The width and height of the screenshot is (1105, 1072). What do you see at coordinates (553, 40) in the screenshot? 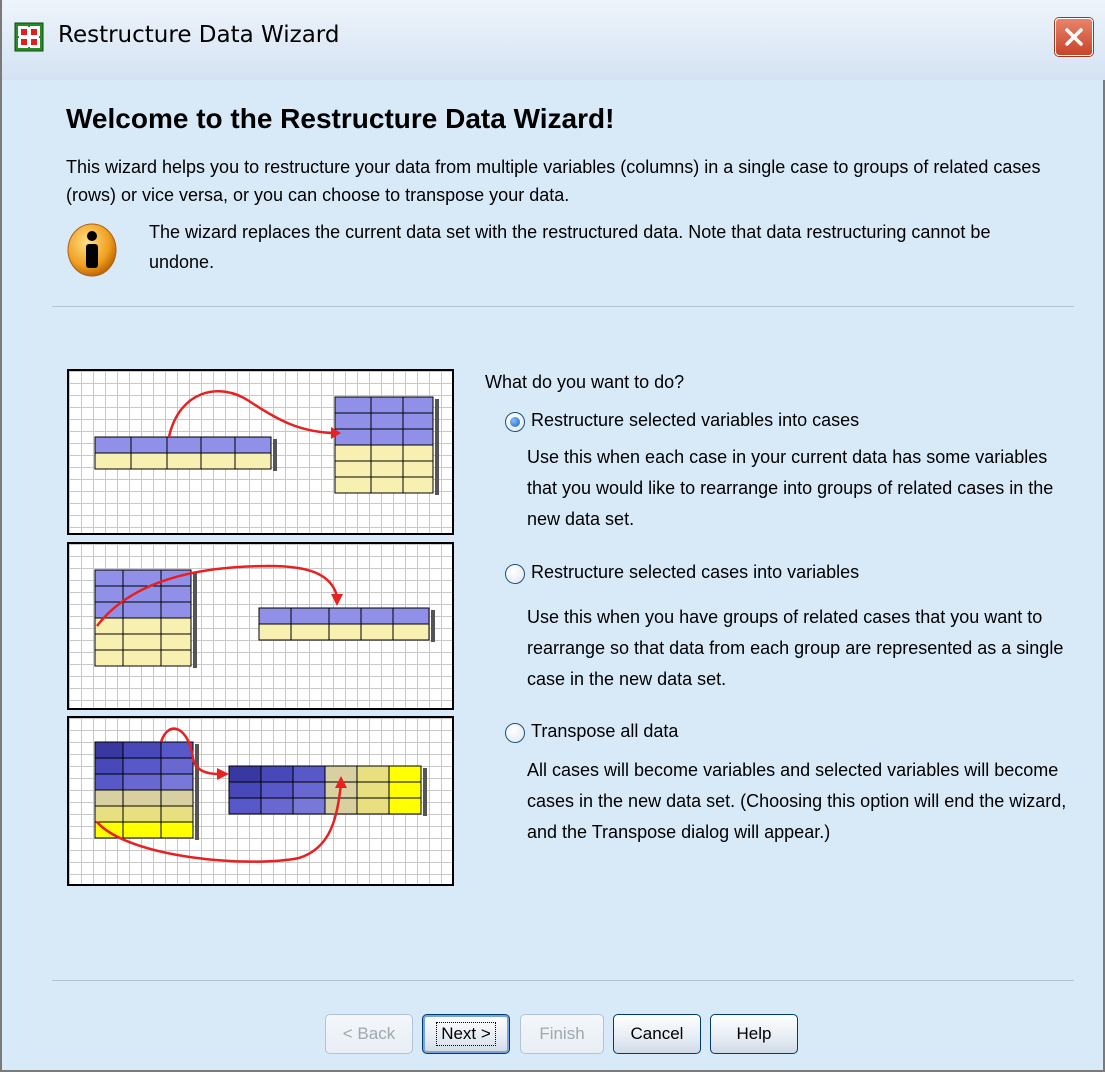
I see `title-bar: Restructure Data Wizard` at bounding box center [553, 40].